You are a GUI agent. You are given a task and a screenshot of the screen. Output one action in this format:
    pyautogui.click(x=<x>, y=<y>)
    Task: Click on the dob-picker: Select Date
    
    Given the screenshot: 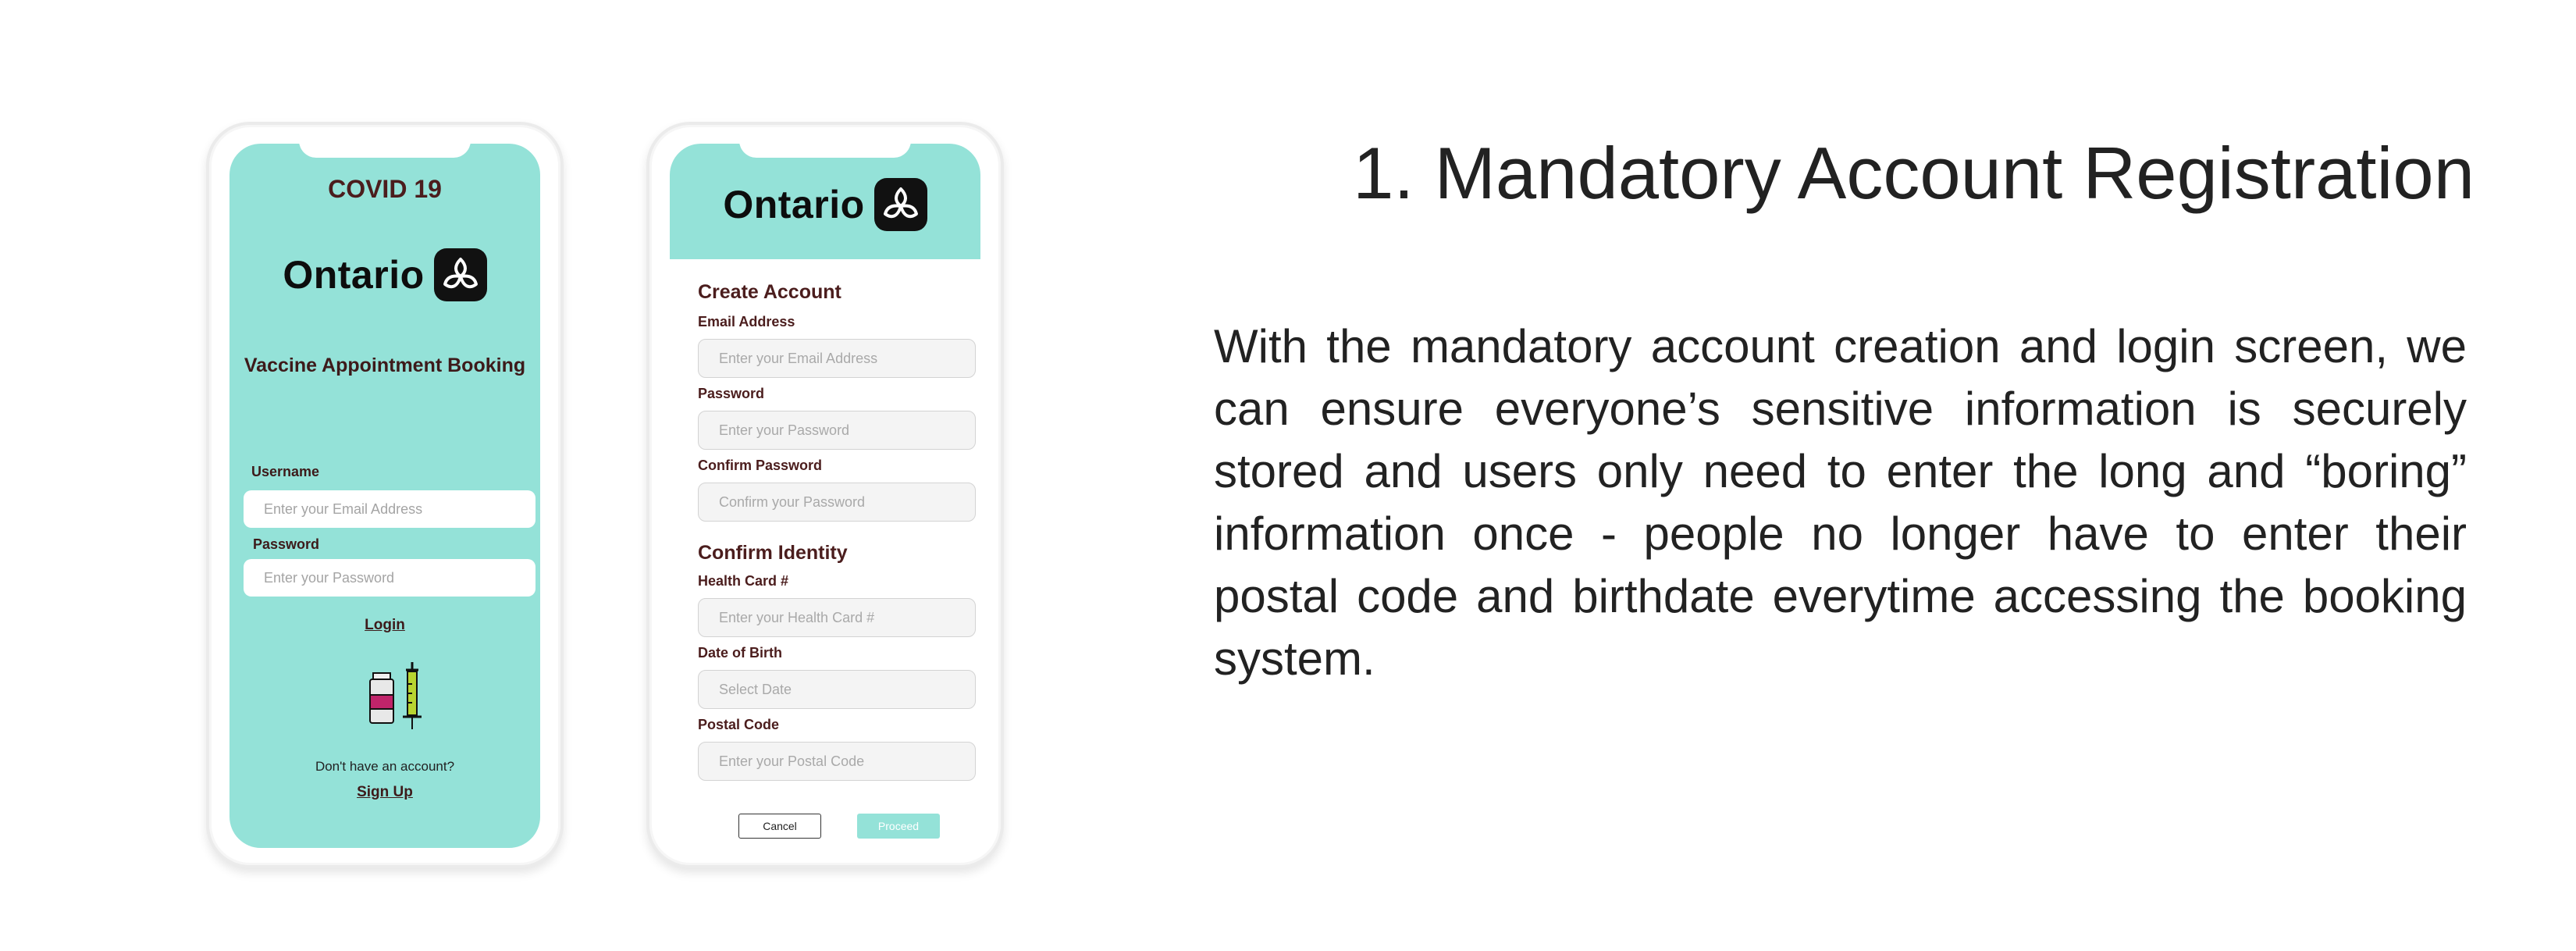 What is the action you would take?
    pyautogui.click(x=837, y=689)
    